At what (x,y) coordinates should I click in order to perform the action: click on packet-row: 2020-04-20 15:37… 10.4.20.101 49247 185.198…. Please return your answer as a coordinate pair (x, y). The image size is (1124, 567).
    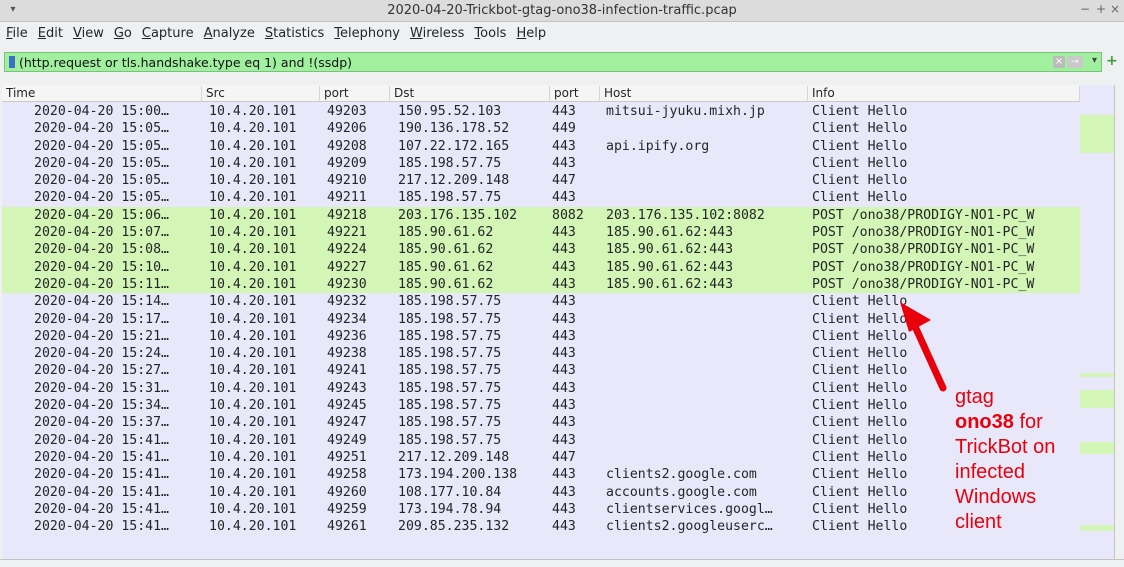
    Looking at the image, I should click on (541, 423).